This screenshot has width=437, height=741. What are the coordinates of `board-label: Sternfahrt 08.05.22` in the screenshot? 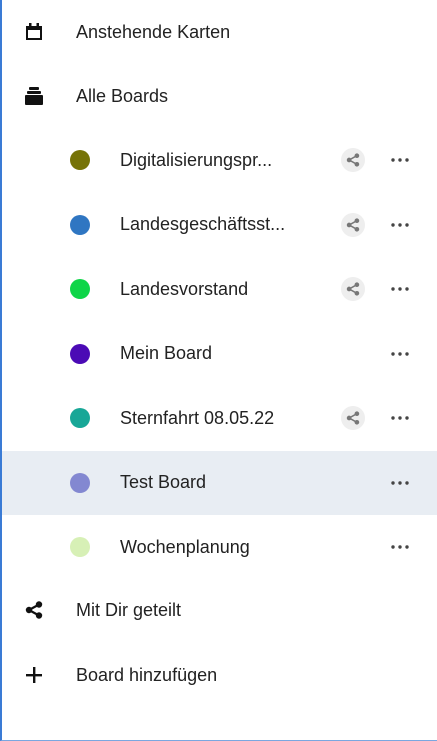 It's located at (197, 417).